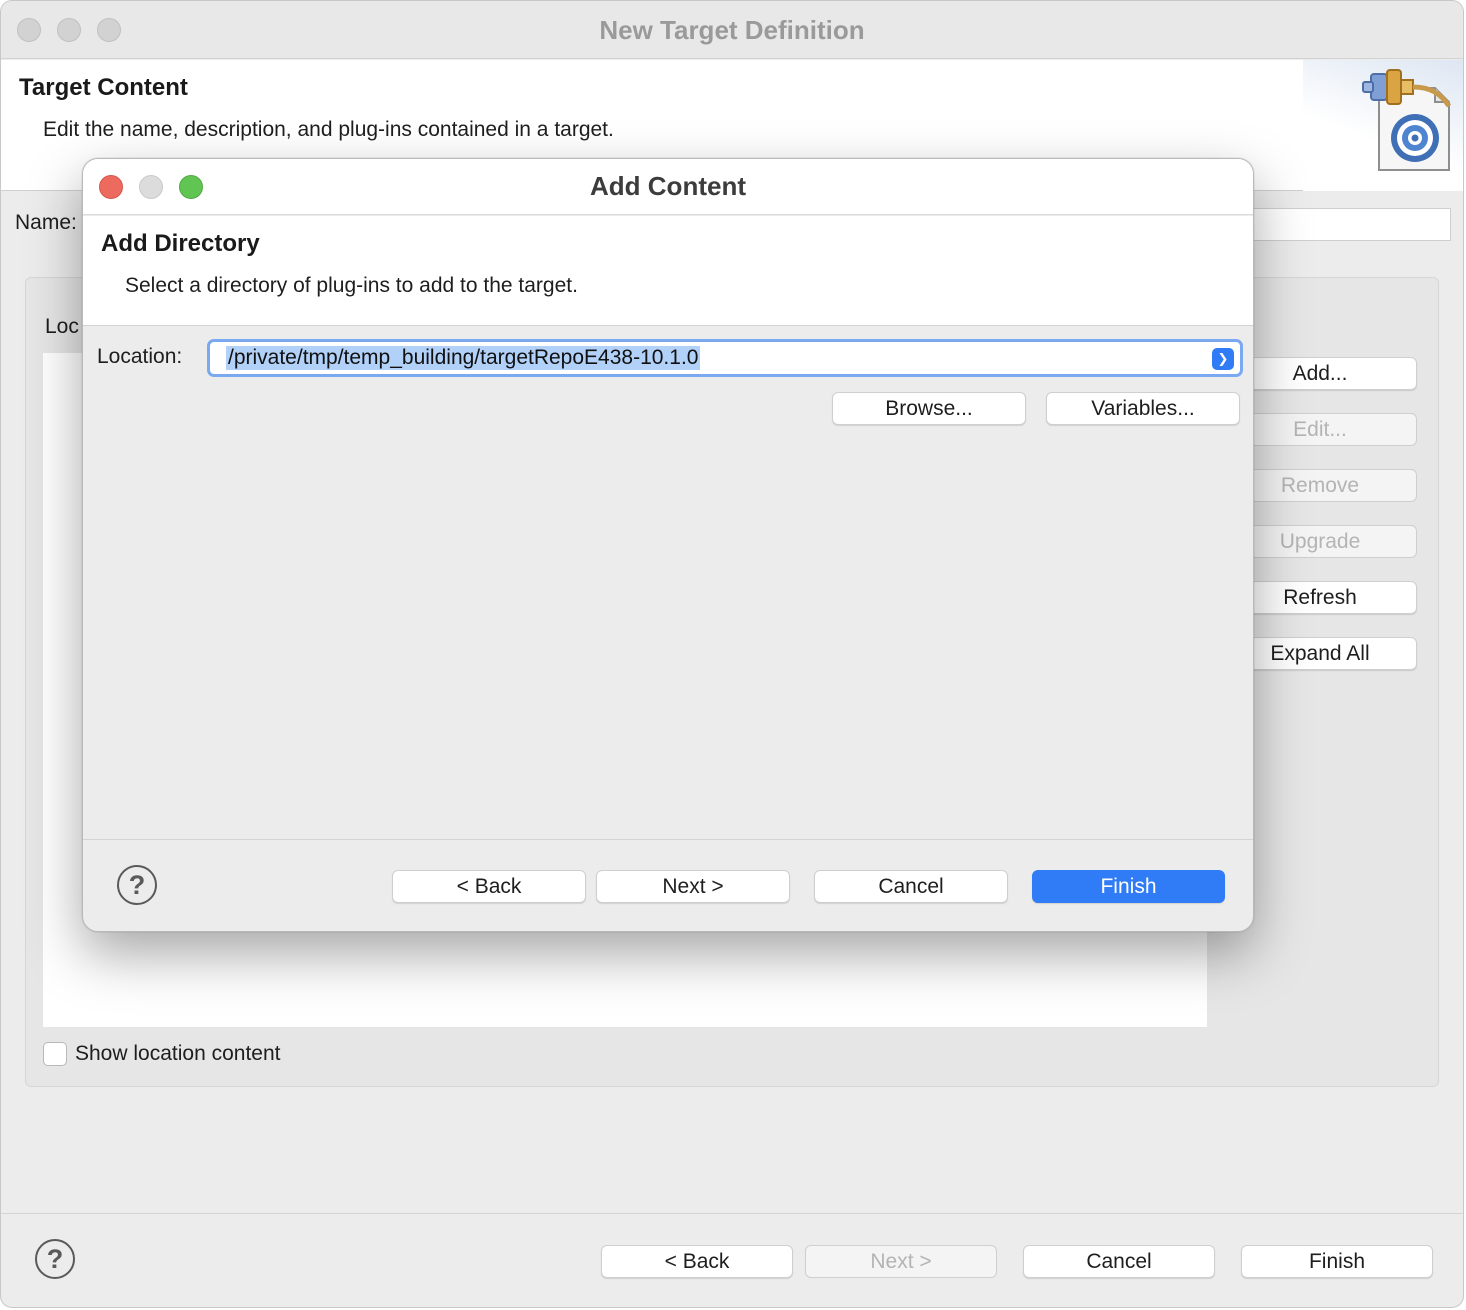  Describe the element at coordinates (1351, 224) in the screenshot. I see `name-field` at that location.